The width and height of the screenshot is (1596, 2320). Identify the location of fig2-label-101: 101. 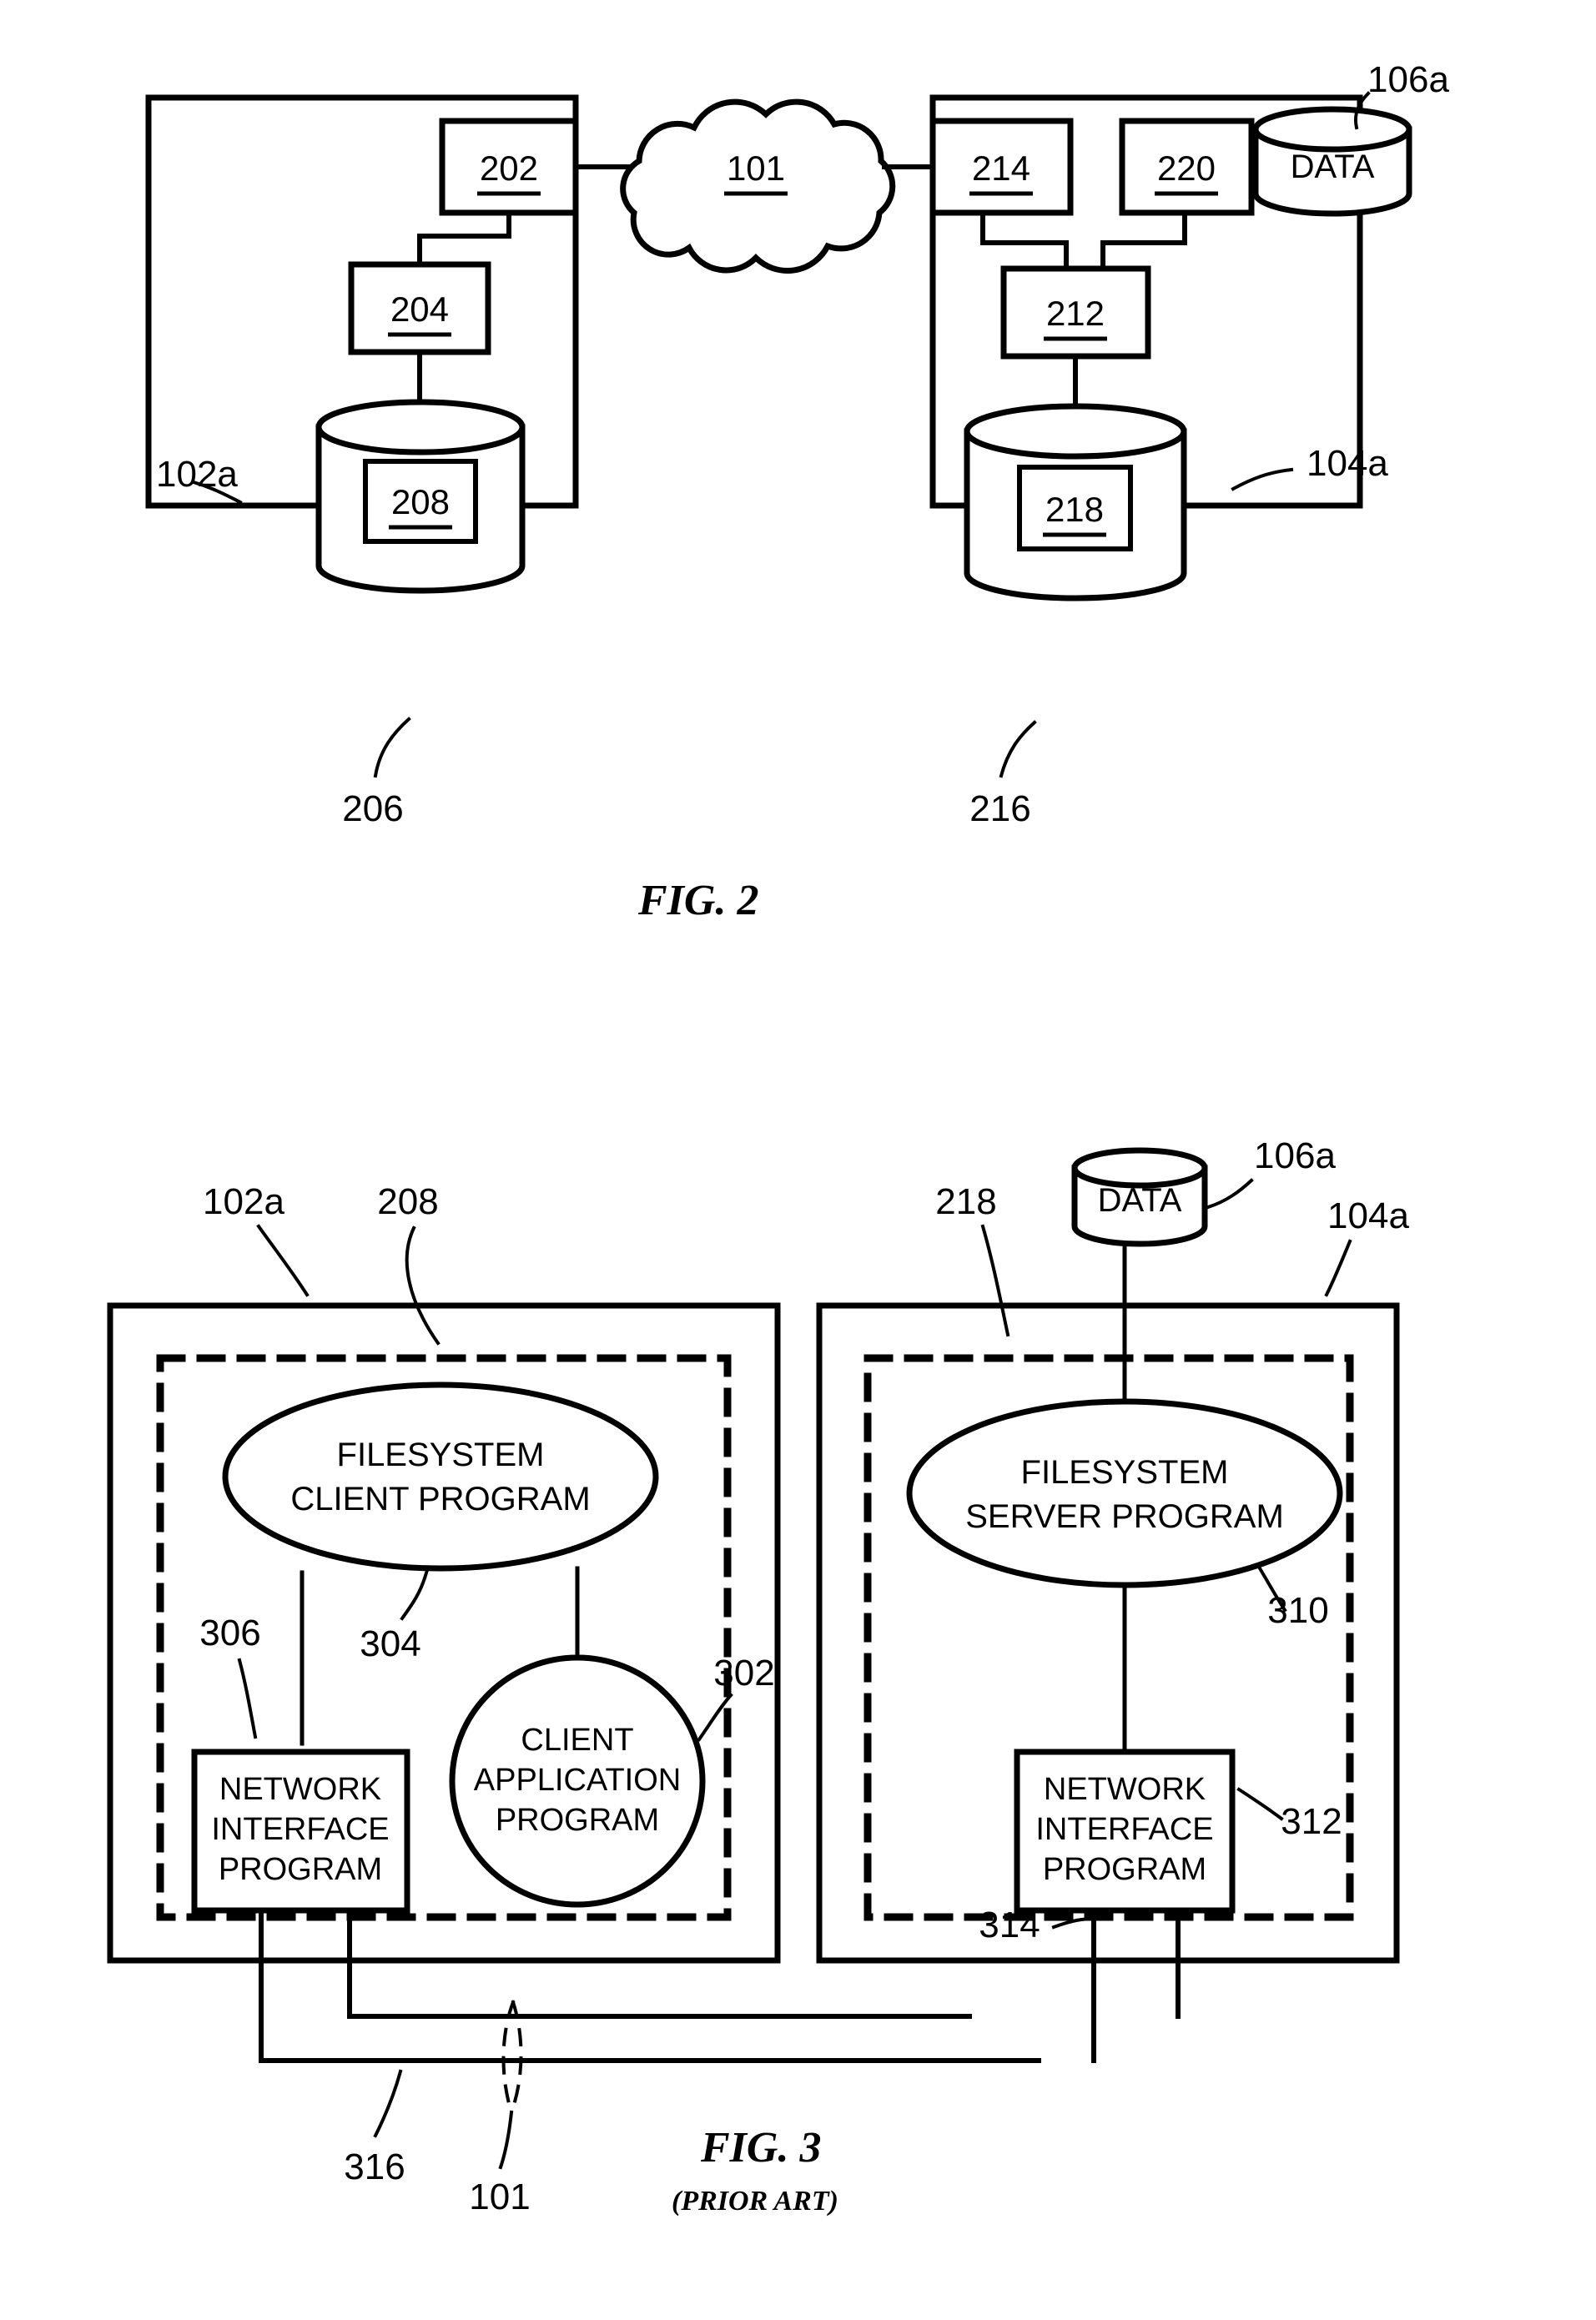
(756, 168).